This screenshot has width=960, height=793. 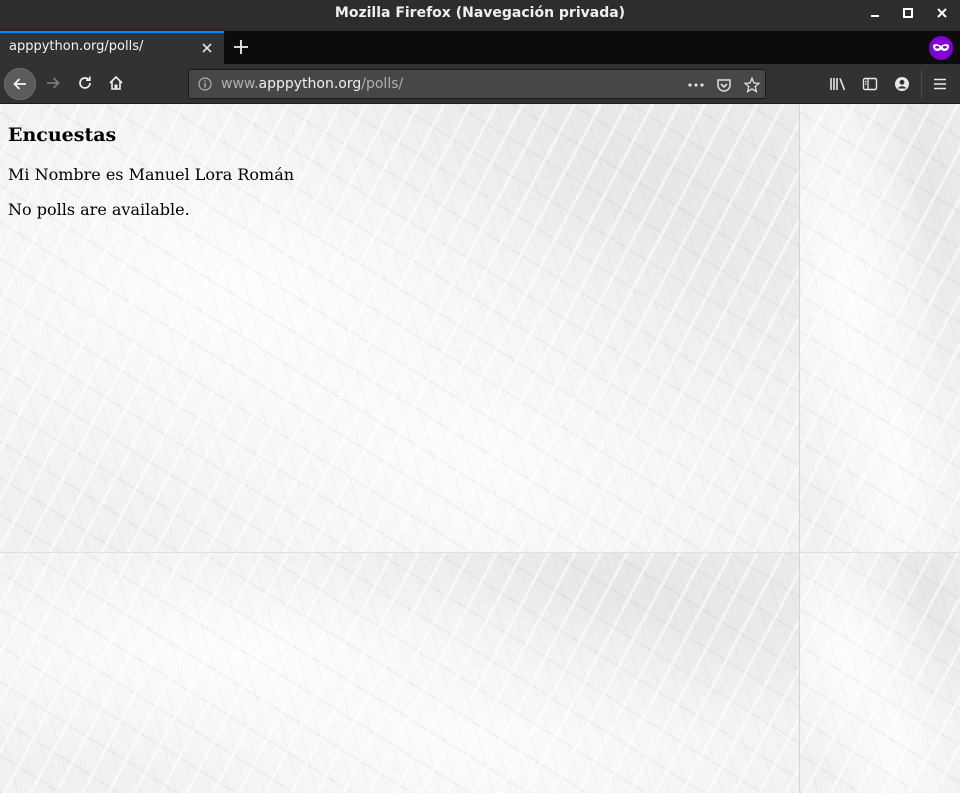 I want to click on library-button, so click(x=838, y=84).